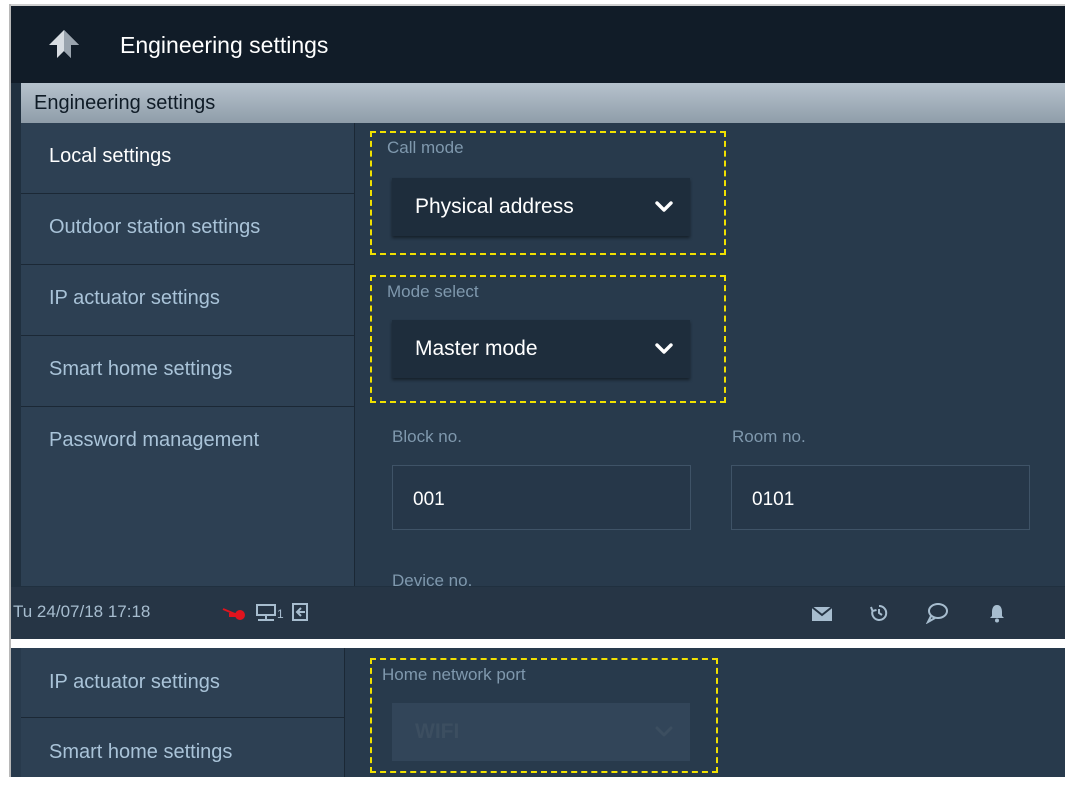 The height and width of the screenshot is (793, 1065). I want to click on sidebar-item-label: Local settings, so click(110, 156).